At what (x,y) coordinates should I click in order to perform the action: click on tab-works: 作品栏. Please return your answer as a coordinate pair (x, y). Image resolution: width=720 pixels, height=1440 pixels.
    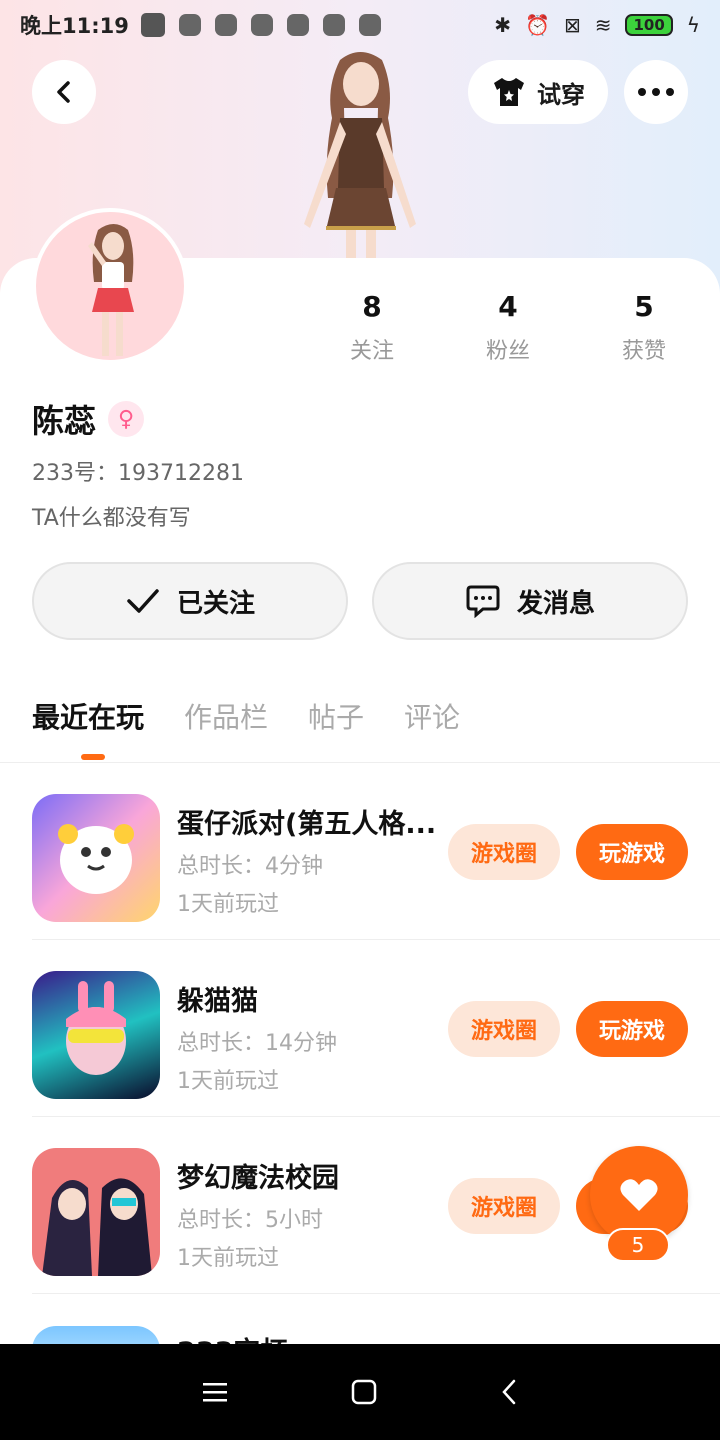
    Looking at the image, I should click on (226, 716).